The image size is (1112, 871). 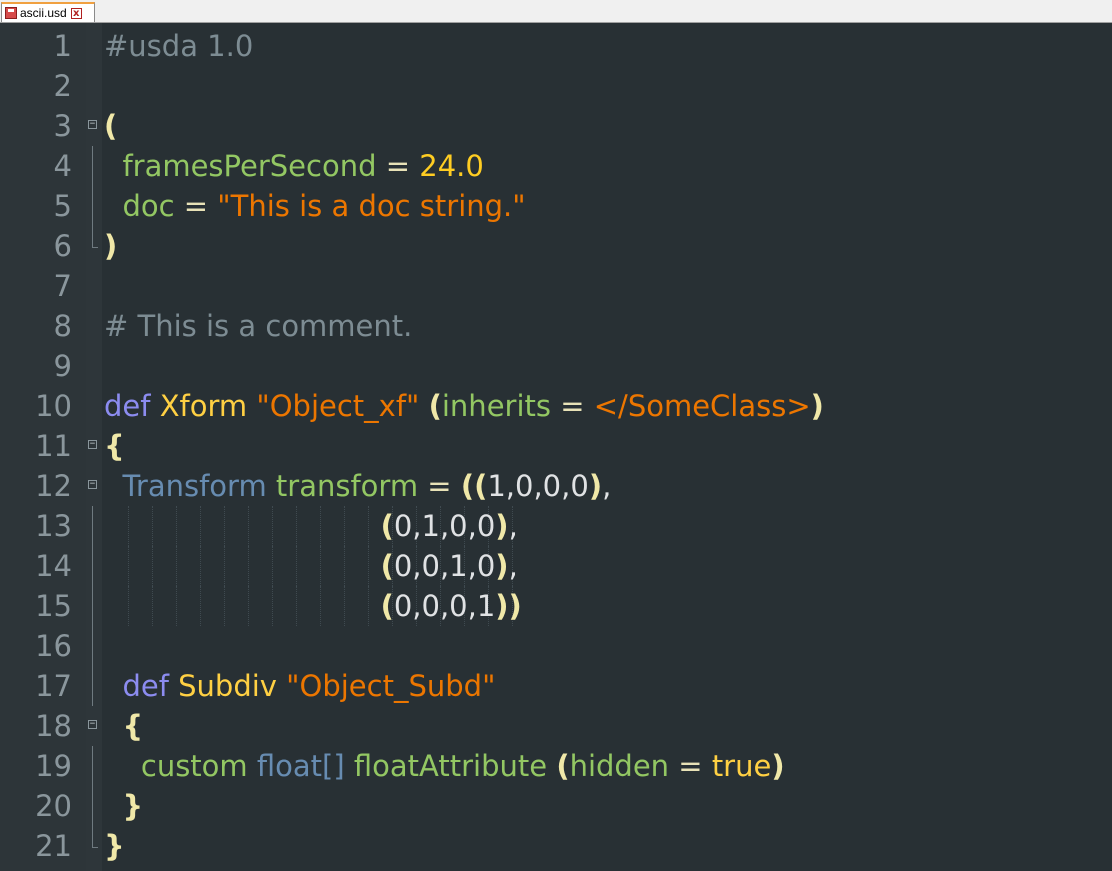 I want to click on line-number: 16, so click(x=53, y=646).